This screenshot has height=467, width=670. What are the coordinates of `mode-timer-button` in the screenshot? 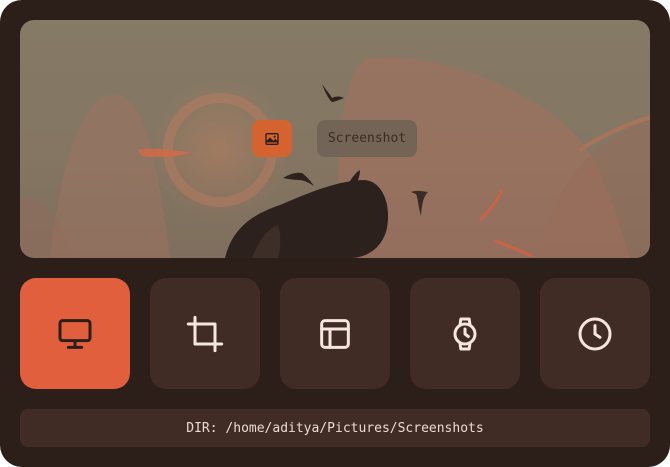 It's located at (465, 333).